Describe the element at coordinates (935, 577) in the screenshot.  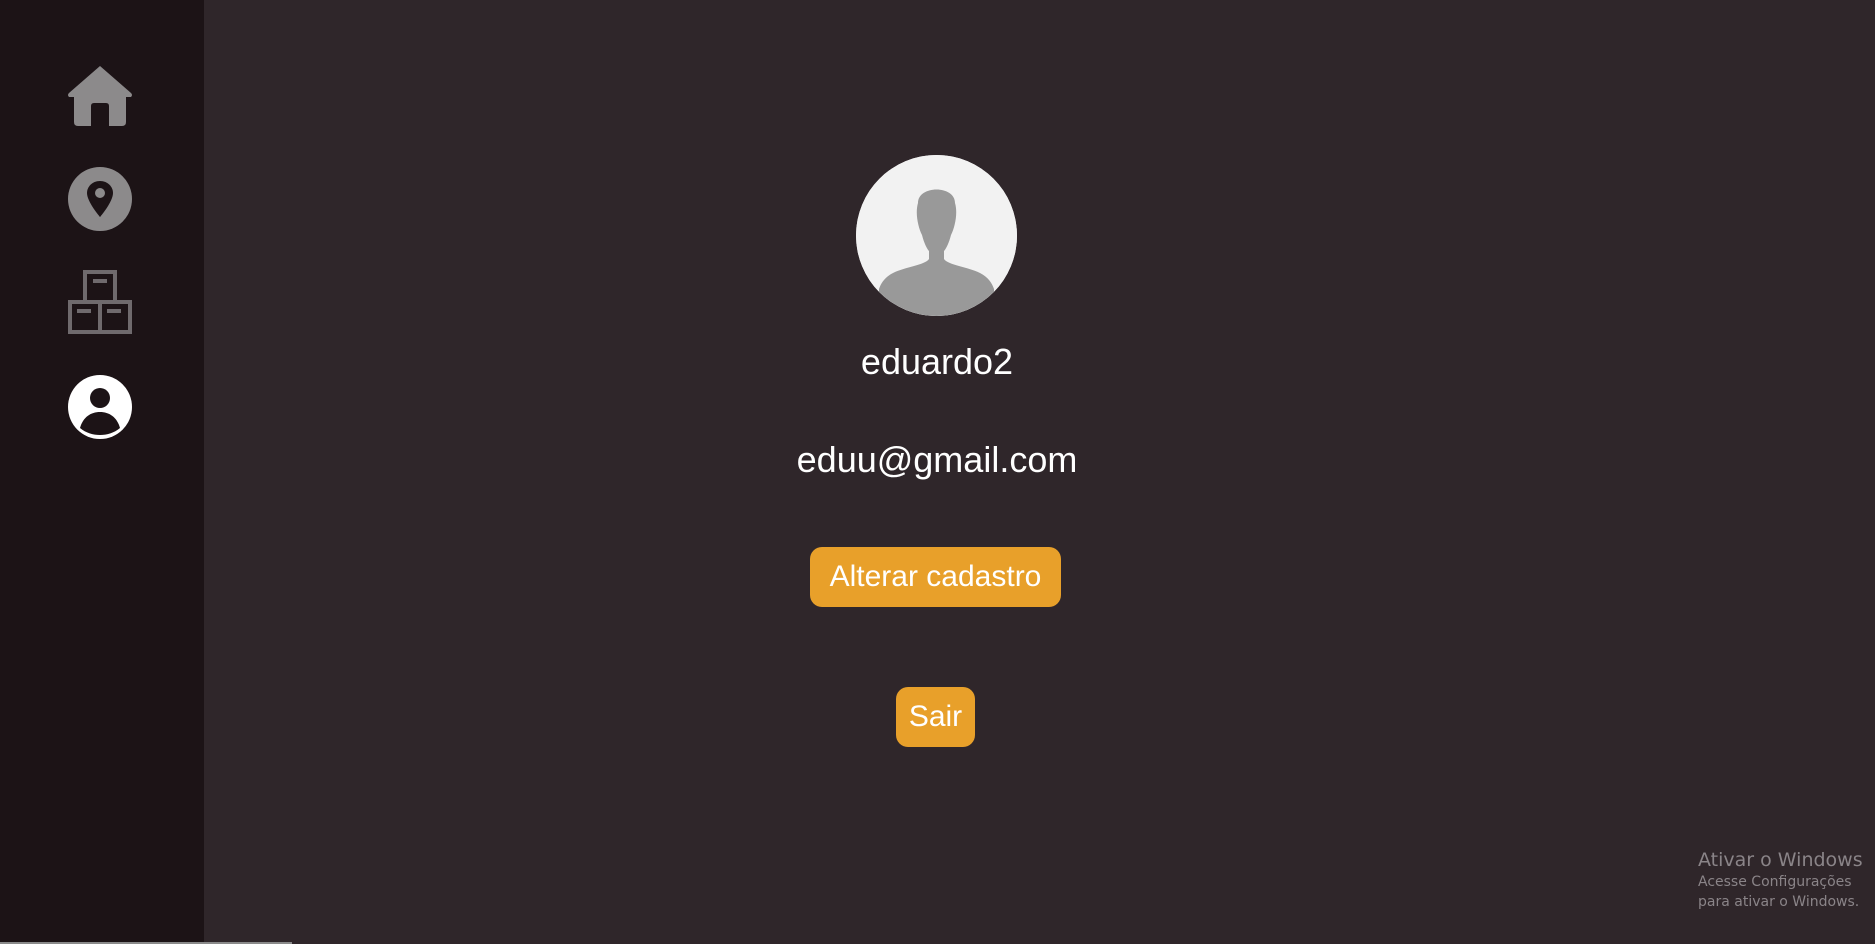
I see `edit-profile-button: Alterar cadastro` at that location.